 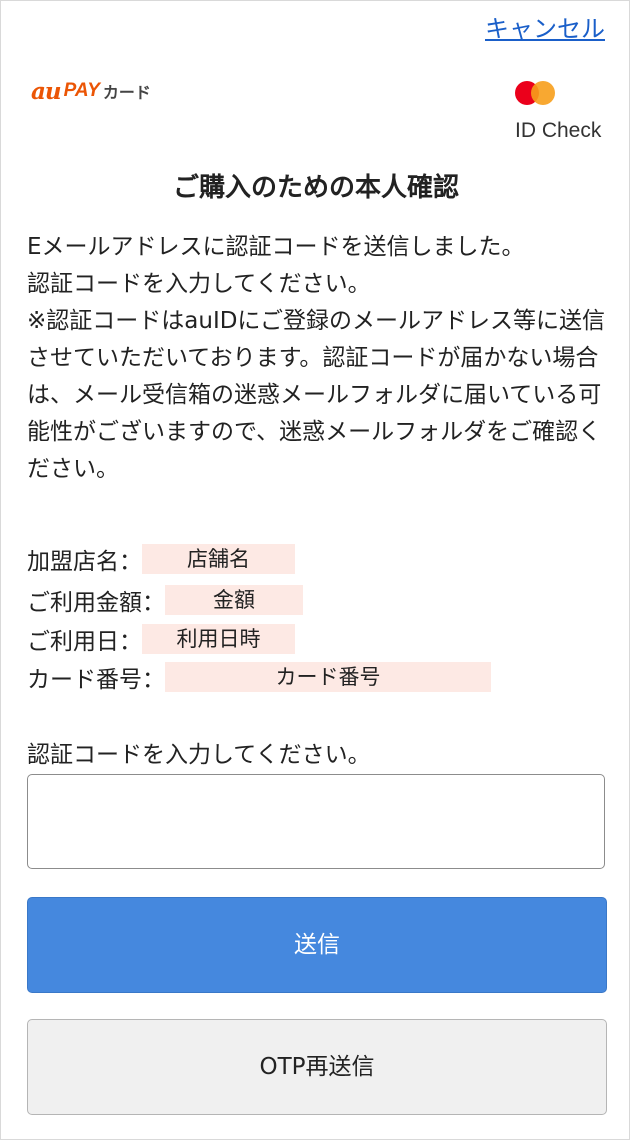 What do you see at coordinates (84, 642) in the screenshot?
I see `date-label: ご利用日：` at bounding box center [84, 642].